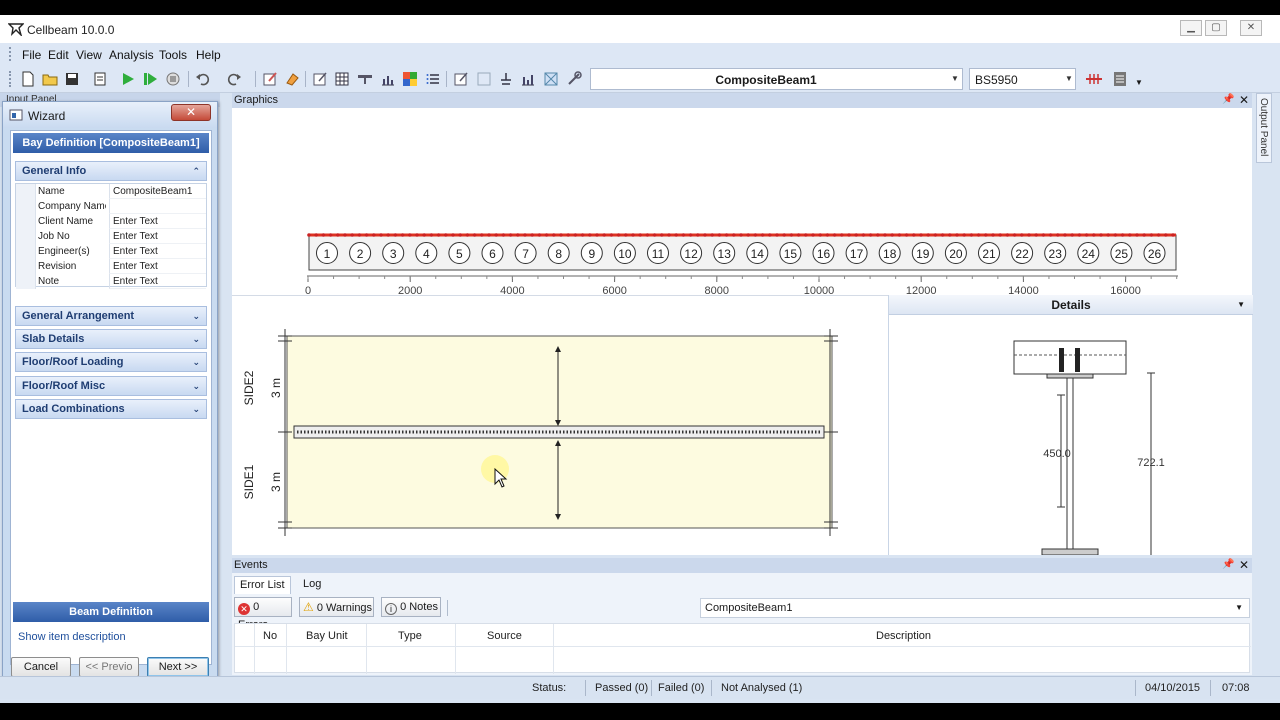 The width and height of the screenshot is (1280, 720). Describe the element at coordinates (196, 316) in the screenshot. I see `chevron-down-icon: ⌄` at that location.